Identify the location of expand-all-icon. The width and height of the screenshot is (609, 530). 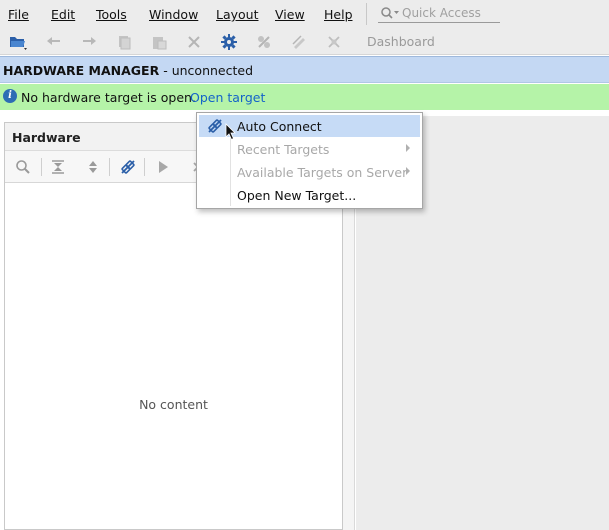
(93, 167).